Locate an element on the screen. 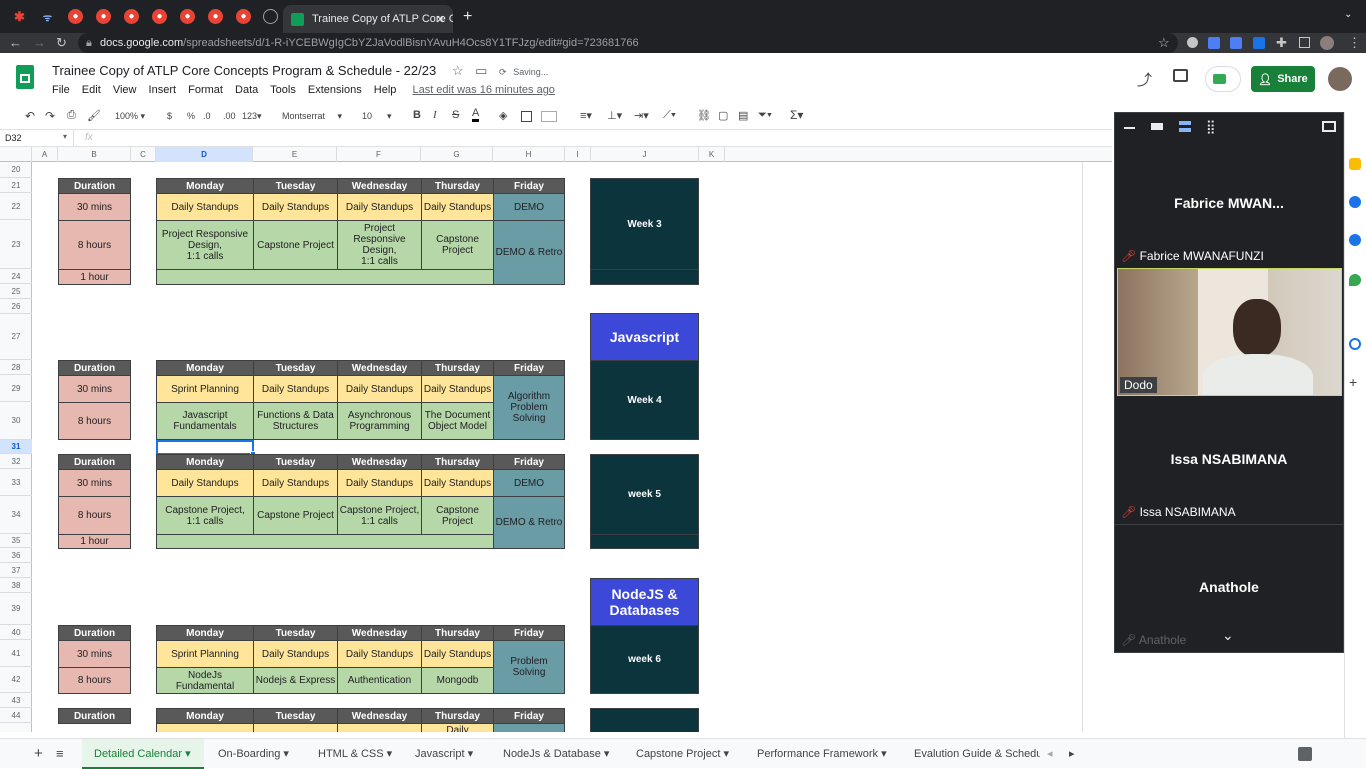 This screenshot has width=1366, height=769. filter-icon: ⏷▾ is located at coordinates (765, 115).